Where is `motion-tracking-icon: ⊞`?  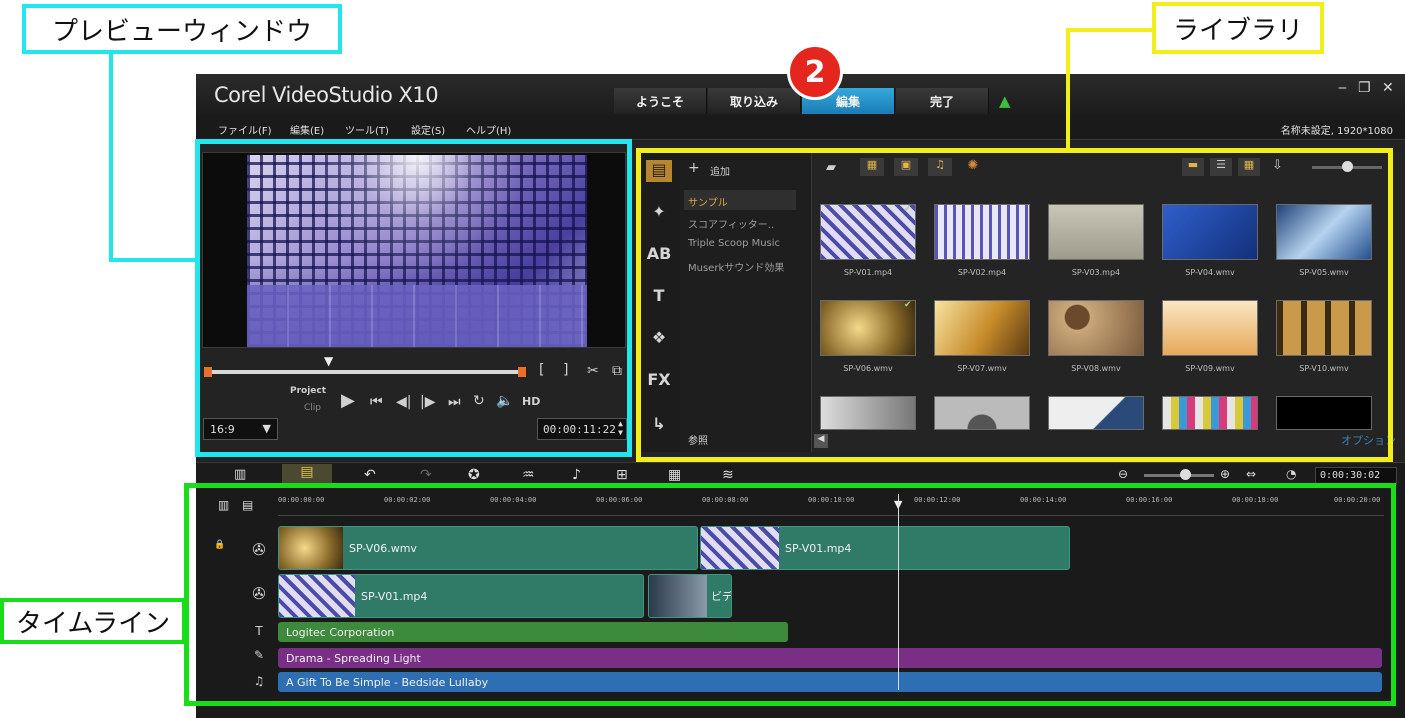 motion-tracking-icon: ⊞ is located at coordinates (622, 475).